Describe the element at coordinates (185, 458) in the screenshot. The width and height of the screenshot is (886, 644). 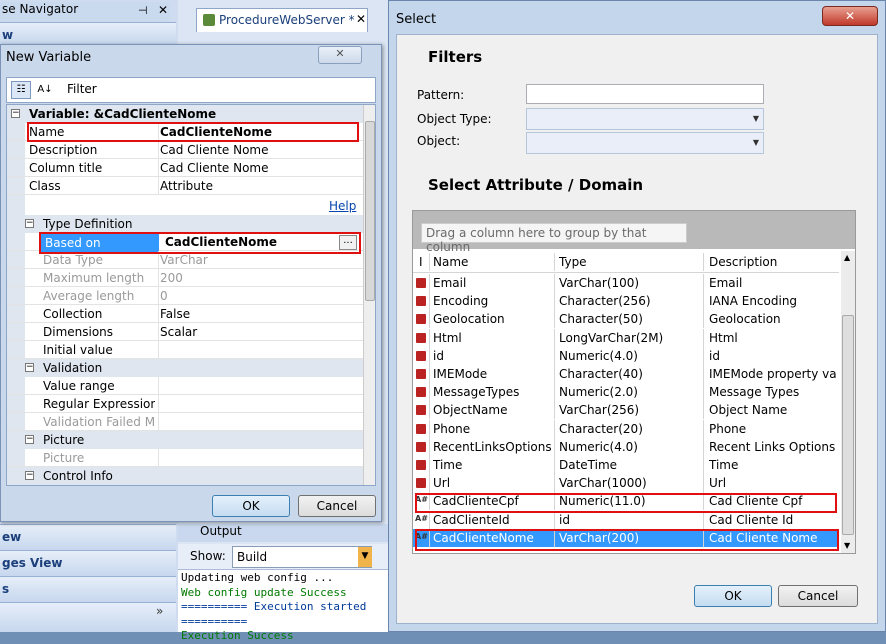
I see `property-row: Picture` at that location.